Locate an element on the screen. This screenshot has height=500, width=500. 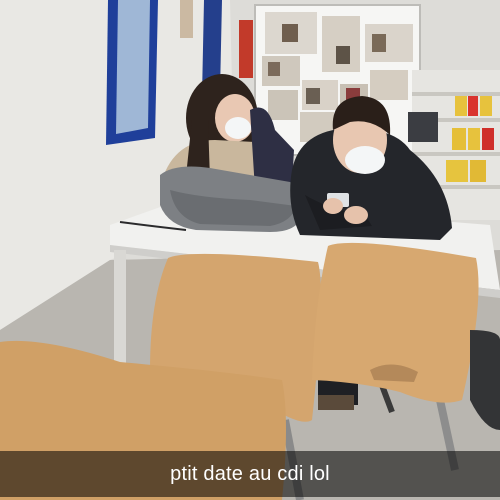
boy-hand-left is located at coordinates (333, 206).